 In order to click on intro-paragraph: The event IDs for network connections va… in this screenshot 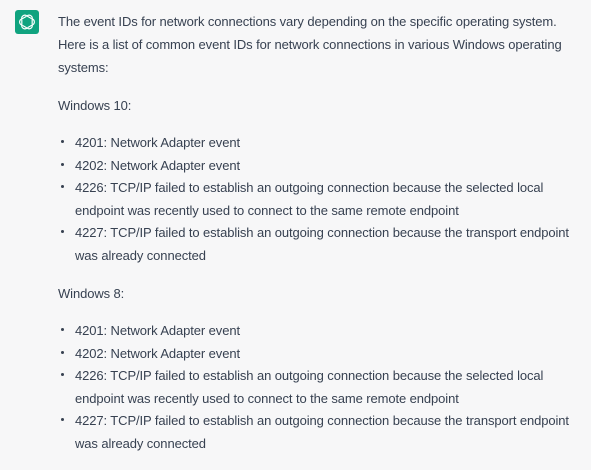, I will do `click(310, 44)`.